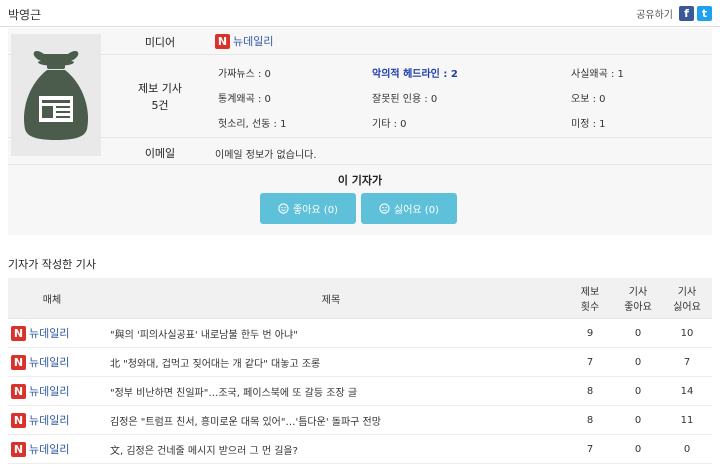 This screenshot has width=720, height=464. I want to click on share-bar: 공유하기 f t, so click(674, 13).